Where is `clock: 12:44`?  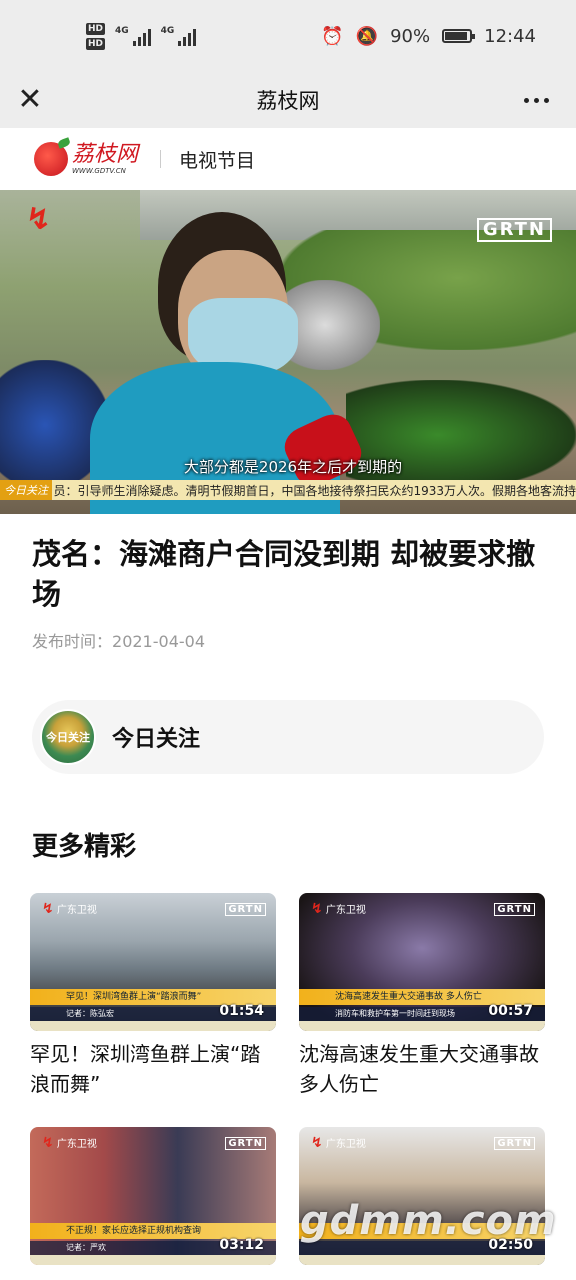
clock: 12:44 is located at coordinates (510, 36).